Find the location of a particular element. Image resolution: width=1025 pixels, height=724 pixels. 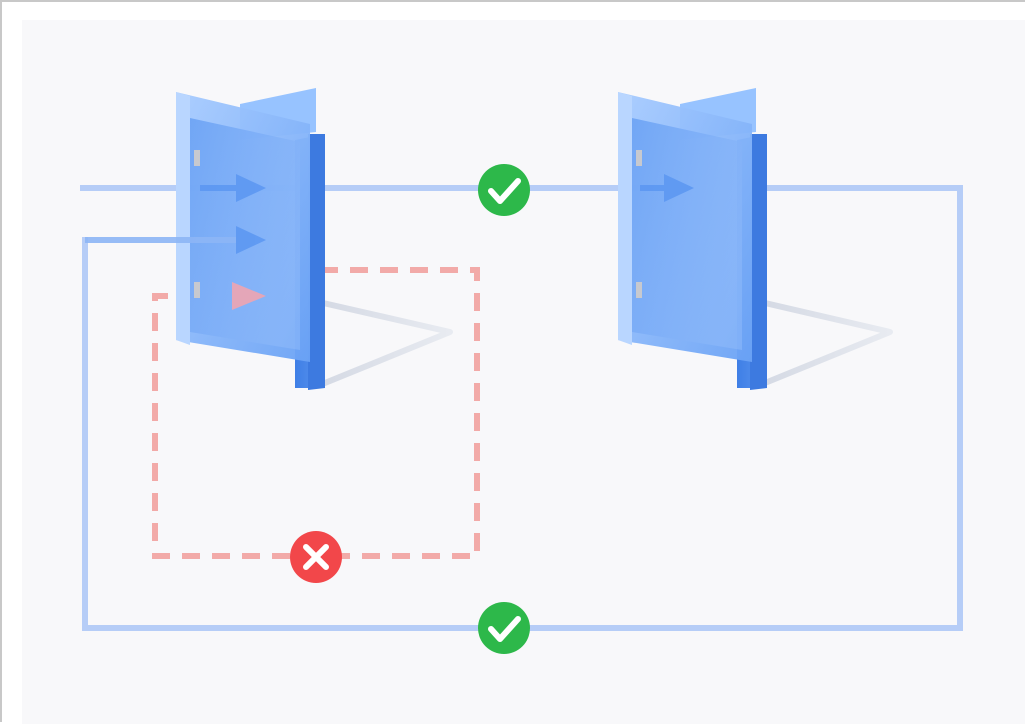

first-door-arrows is located at coordinates (175, 242).